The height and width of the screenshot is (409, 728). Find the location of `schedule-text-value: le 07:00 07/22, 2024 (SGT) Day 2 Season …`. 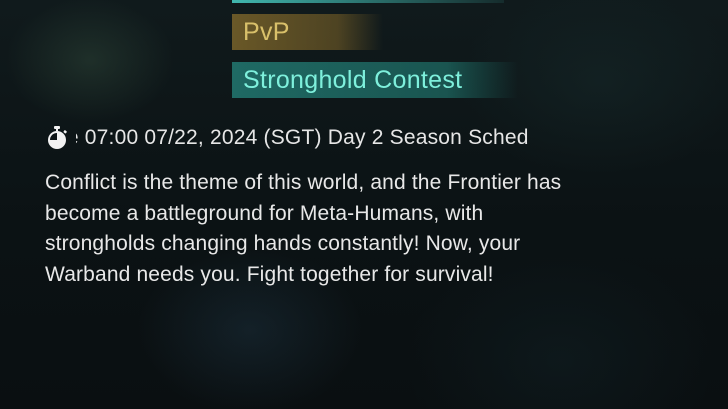

schedule-text-value: le 07:00 07/22, 2024 (SGT) Day 2 Season … is located at coordinates (302, 137).